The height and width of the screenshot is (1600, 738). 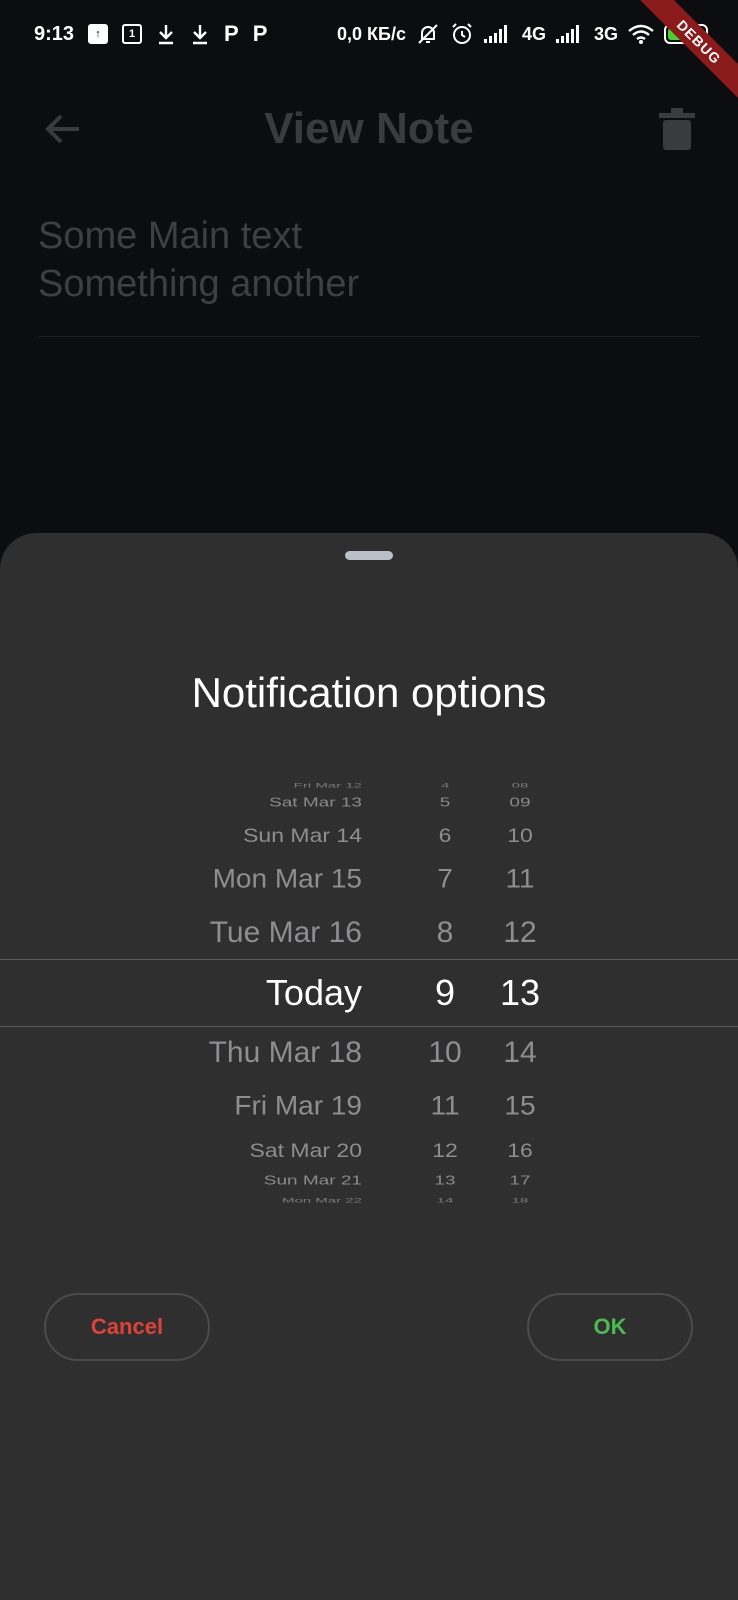 What do you see at coordinates (520, 785) in the screenshot?
I see `picker-minute: 08` at bounding box center [520, 785].